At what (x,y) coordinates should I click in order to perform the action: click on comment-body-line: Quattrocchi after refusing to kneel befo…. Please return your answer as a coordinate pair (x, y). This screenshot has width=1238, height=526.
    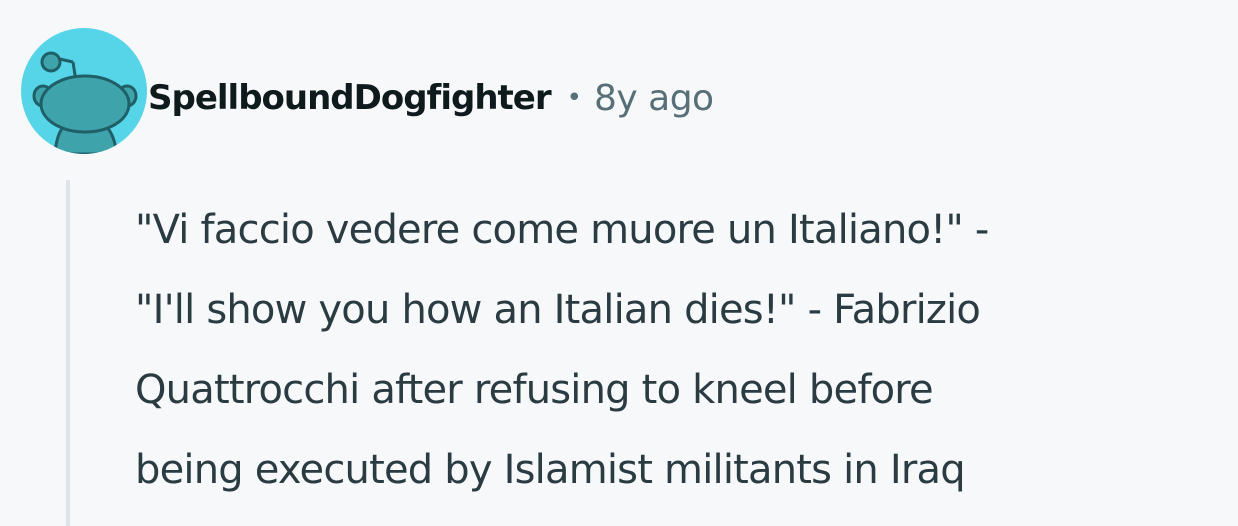
    Looking at the image, I should click on (534, 390).